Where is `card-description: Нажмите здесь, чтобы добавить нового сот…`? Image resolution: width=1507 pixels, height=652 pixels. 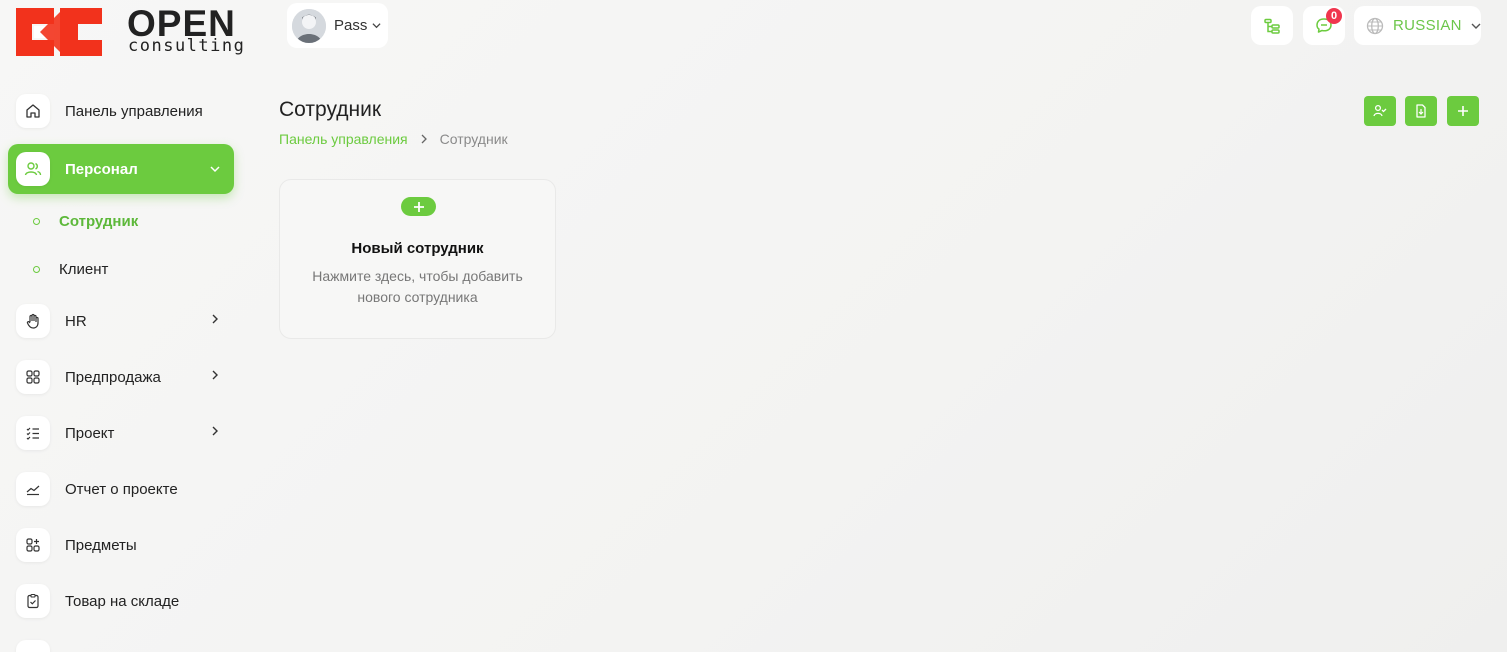
card-description: Нажмите здесь, чтобы добавить нового сот… is located at coordinates (417, 286).